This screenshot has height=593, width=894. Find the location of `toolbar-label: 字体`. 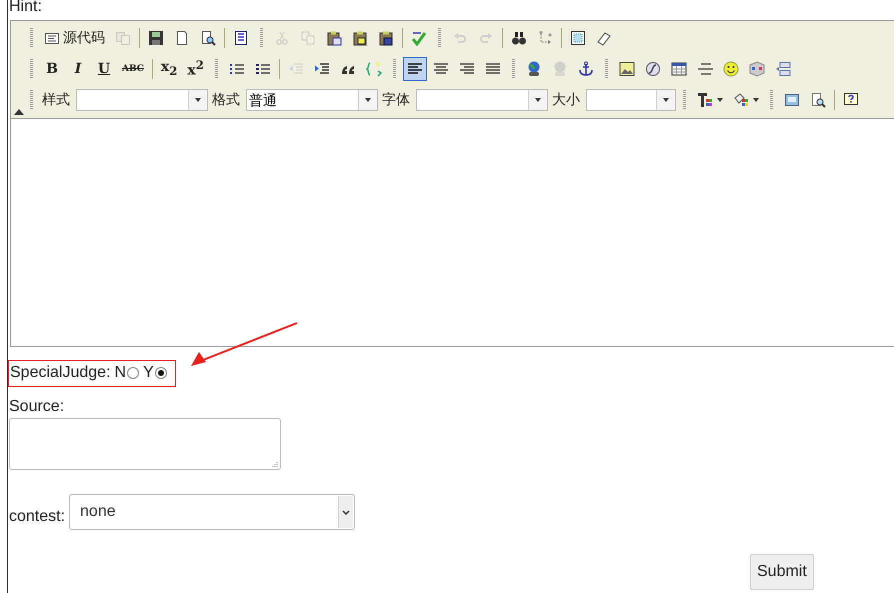

toolbar-label: 字体 is located at coordinates (396, 99).